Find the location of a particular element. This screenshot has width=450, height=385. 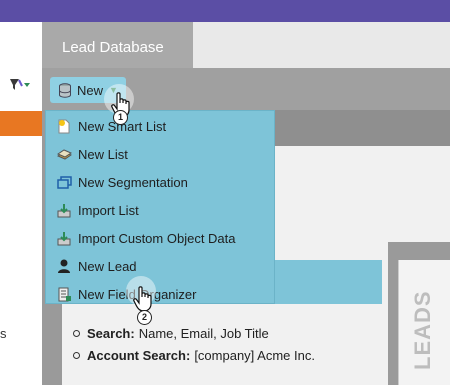

menu-item-import-custom-object-data: Import Custom Object Data is located at coordinates (160, 238).